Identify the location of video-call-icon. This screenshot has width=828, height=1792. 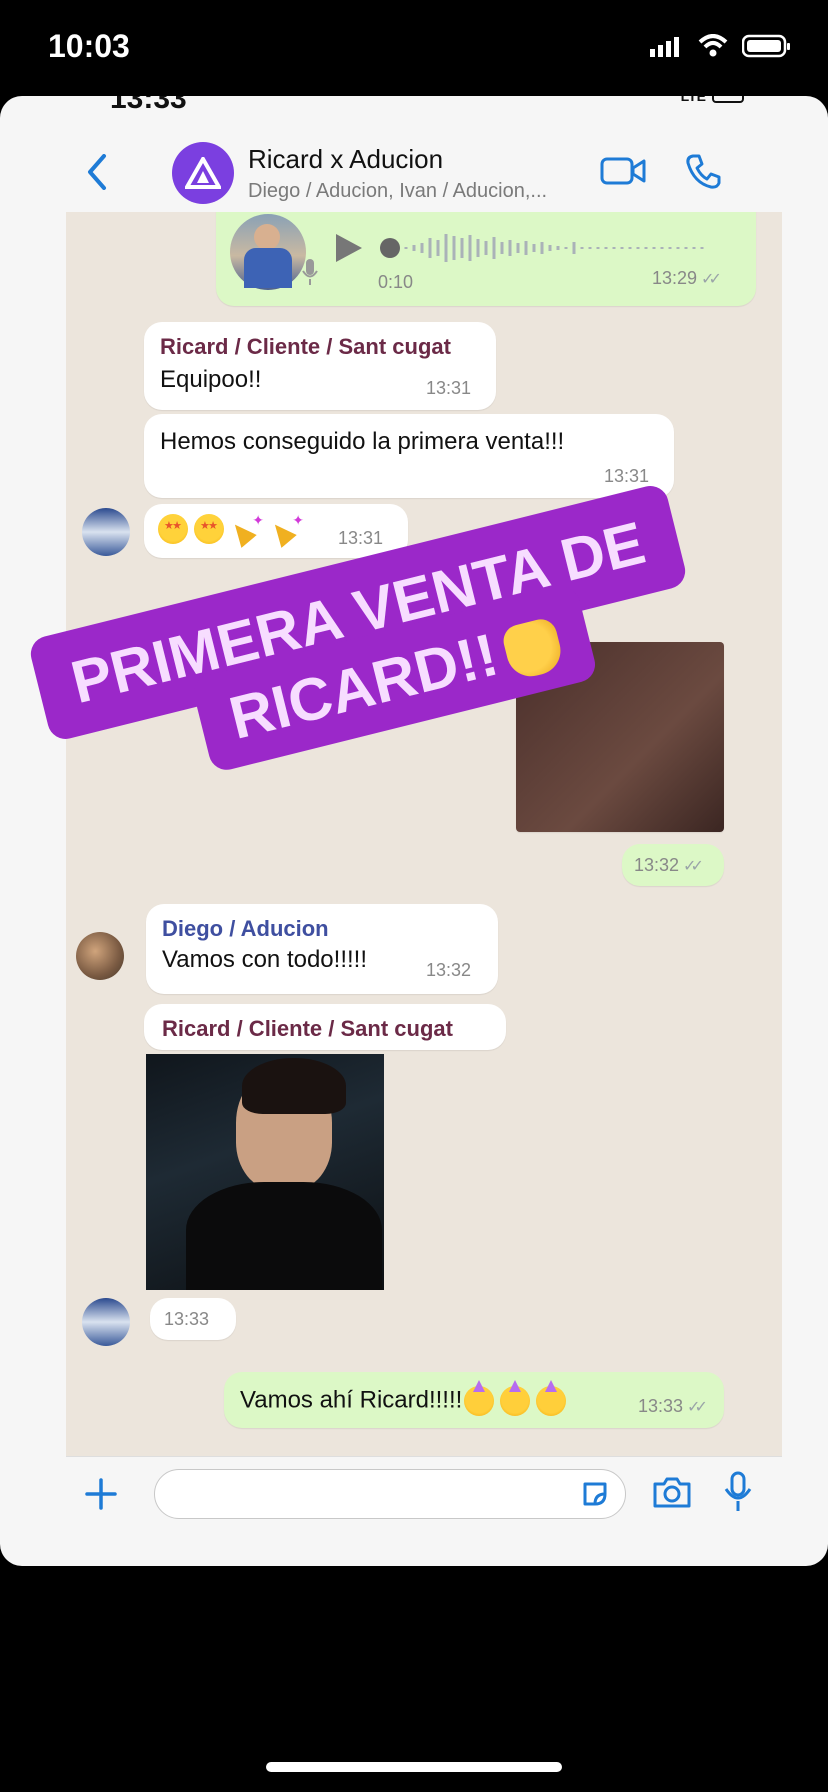
(623, 171).